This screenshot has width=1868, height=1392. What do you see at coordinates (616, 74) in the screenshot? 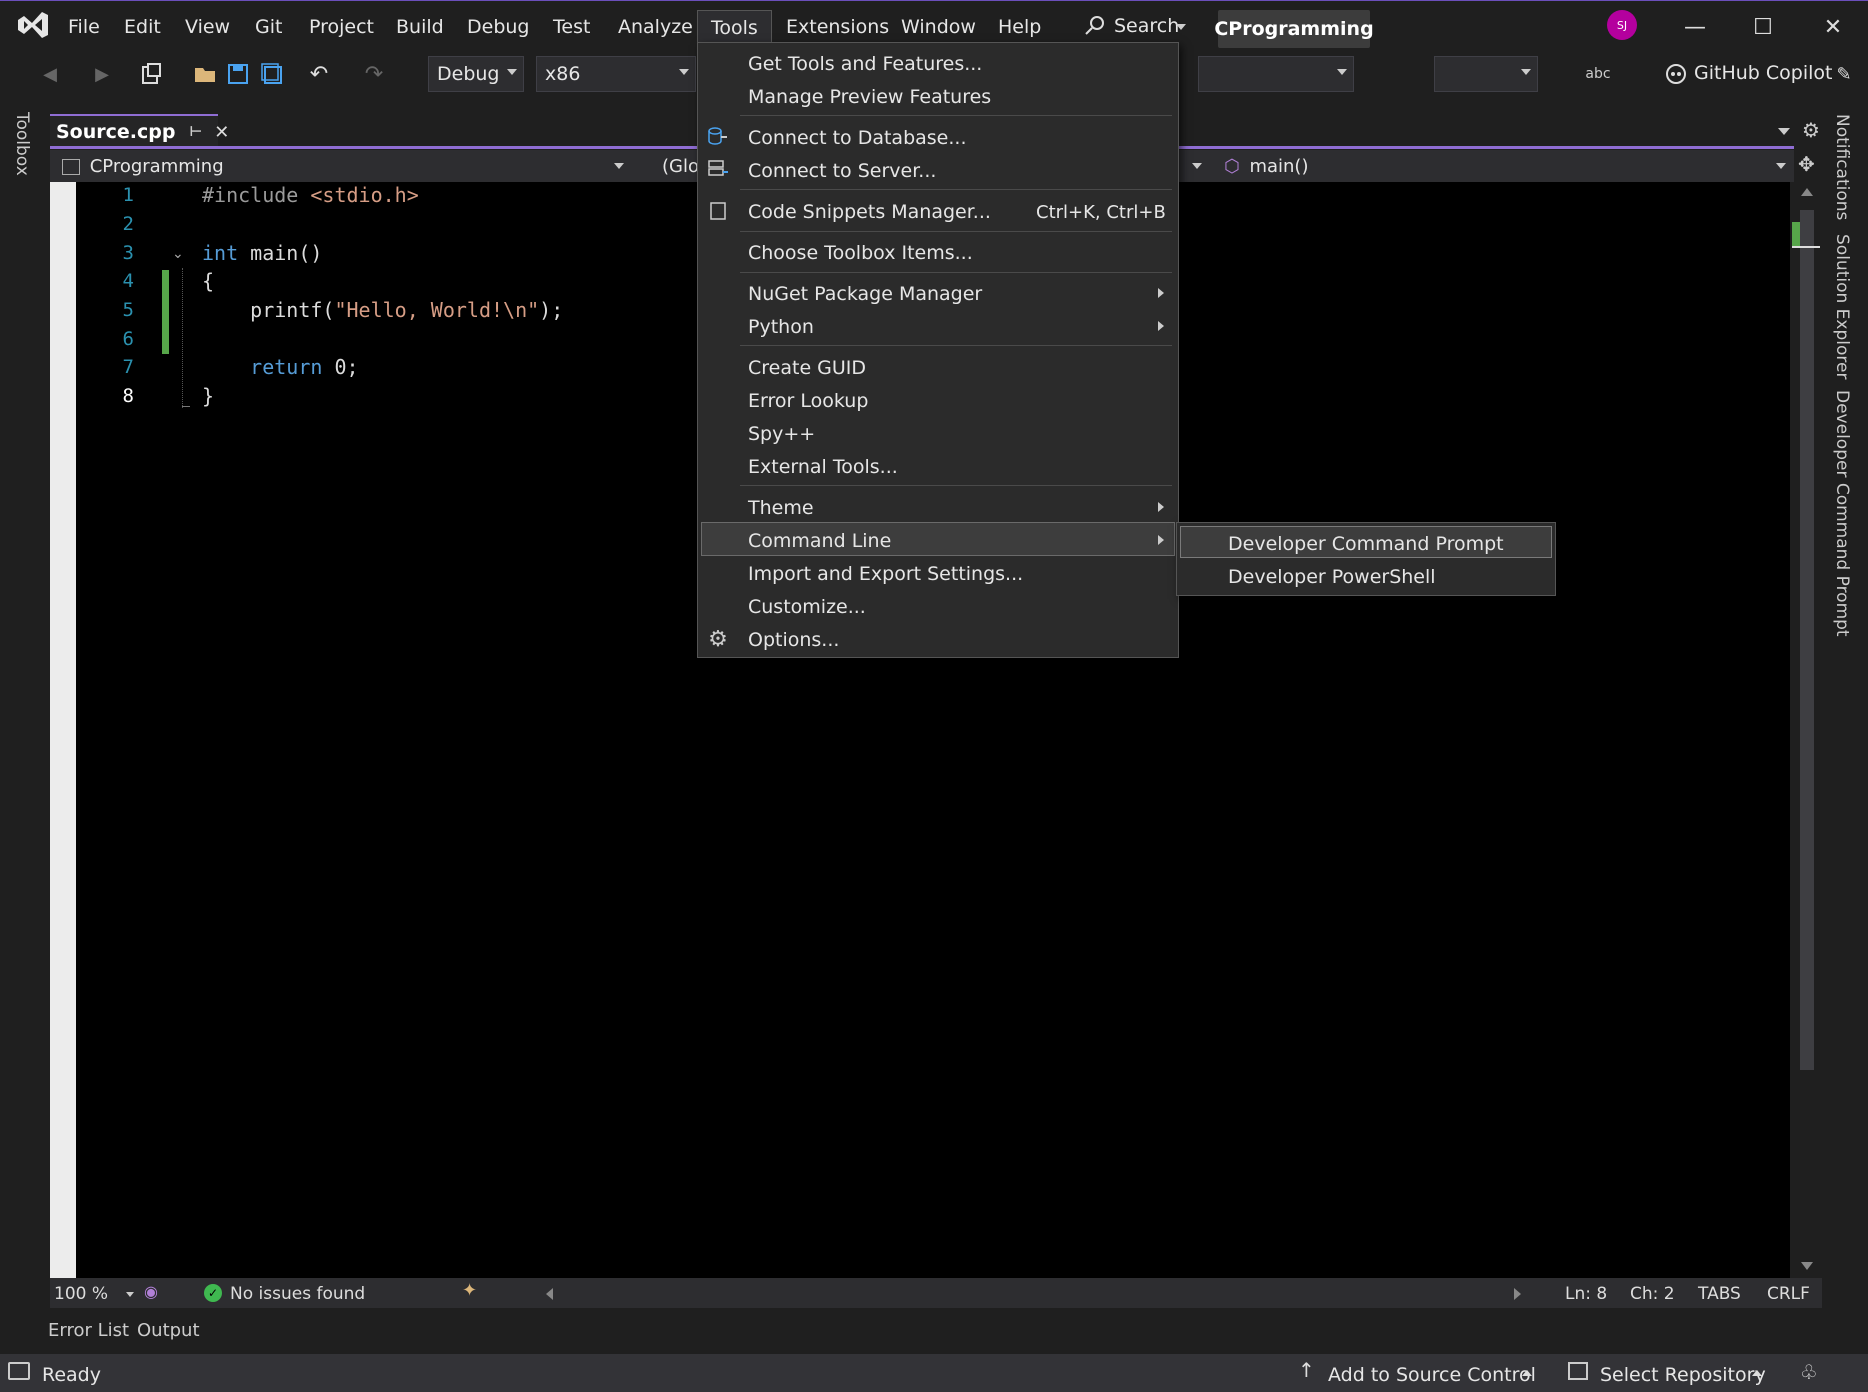
I see `platform-select: x86` at bounding box center [616, 74].